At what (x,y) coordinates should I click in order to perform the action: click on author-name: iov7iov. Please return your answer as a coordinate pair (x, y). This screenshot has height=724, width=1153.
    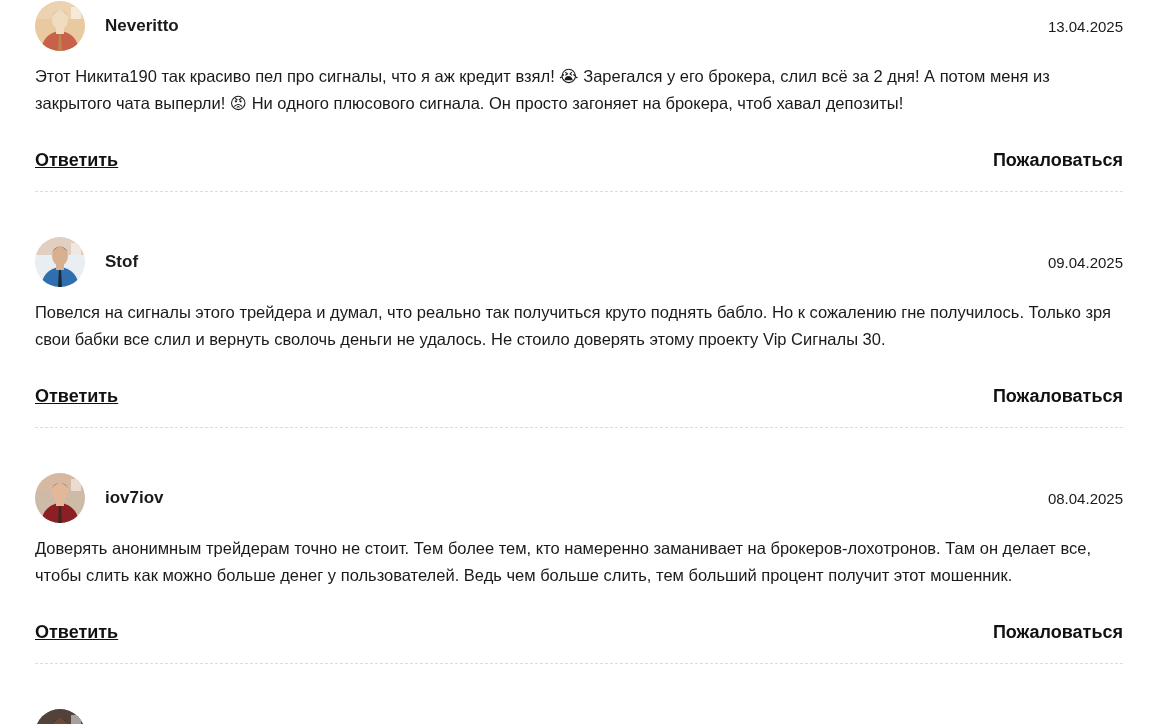
    Looking at the image, I should click on (134, 498).